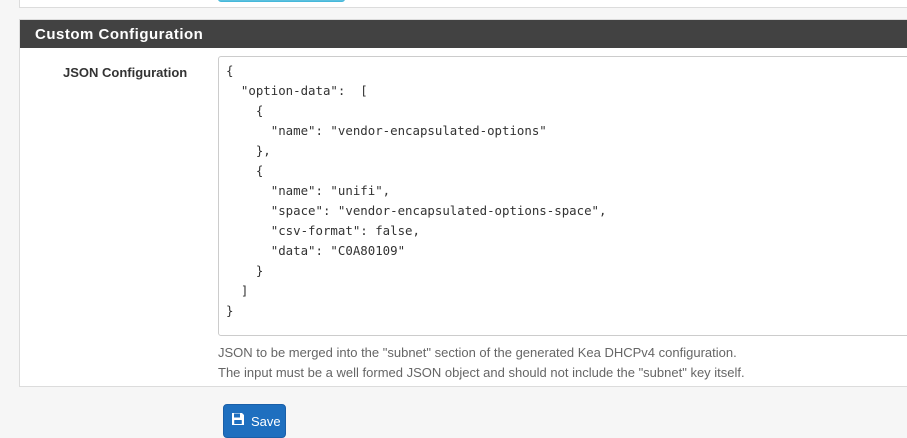 This screenshot has width=907, height=438. Describe the element at coordinates (463, 4) in the screenshot. I see `previous-panel-edge` at that location.